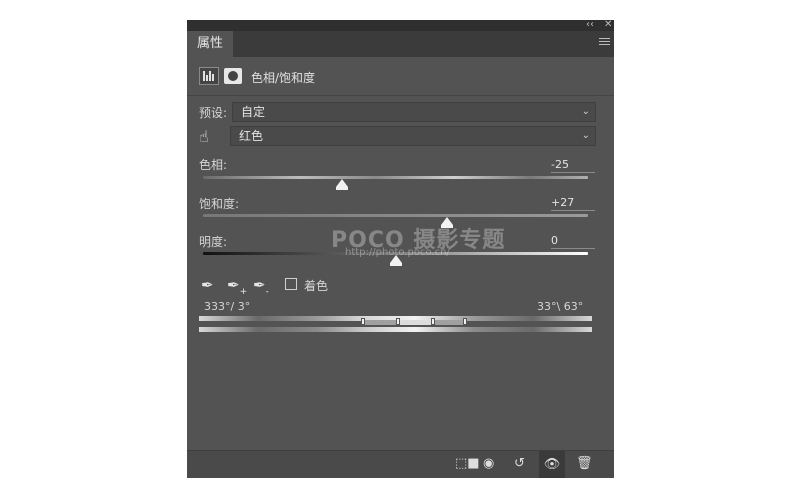 This screenshot has height=500, width=800. Describe the element at coordinates (604, 42) in the screenshot. I see `panel-menu-icon` at that location.